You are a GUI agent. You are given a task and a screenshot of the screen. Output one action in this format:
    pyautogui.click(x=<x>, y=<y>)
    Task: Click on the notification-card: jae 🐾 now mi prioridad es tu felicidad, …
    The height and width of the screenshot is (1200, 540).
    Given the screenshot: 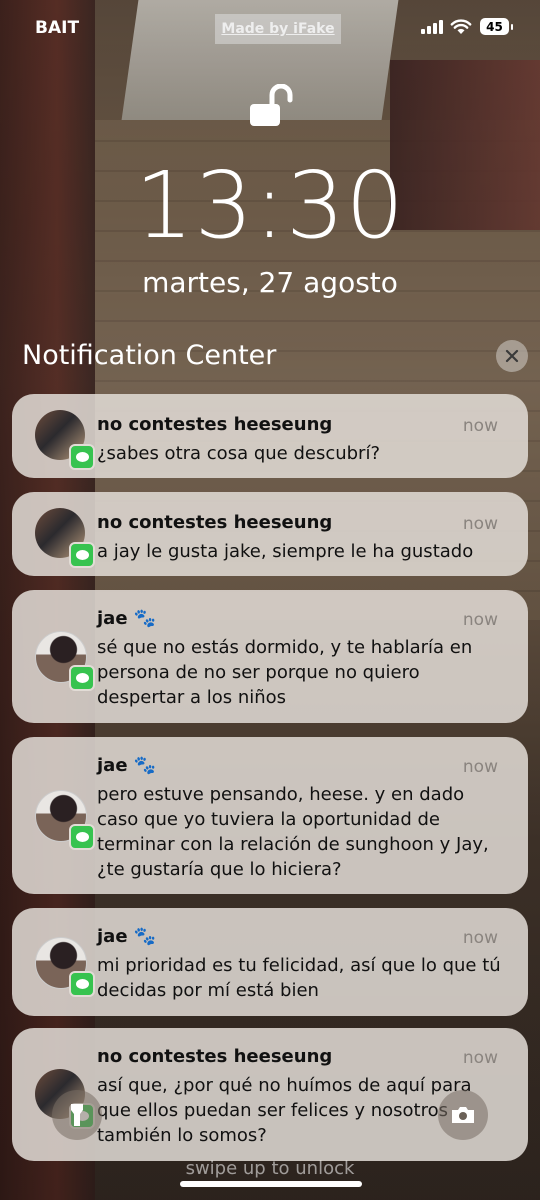 What is the action you would take?
    pyautogui.click(x=270, y=962)
    